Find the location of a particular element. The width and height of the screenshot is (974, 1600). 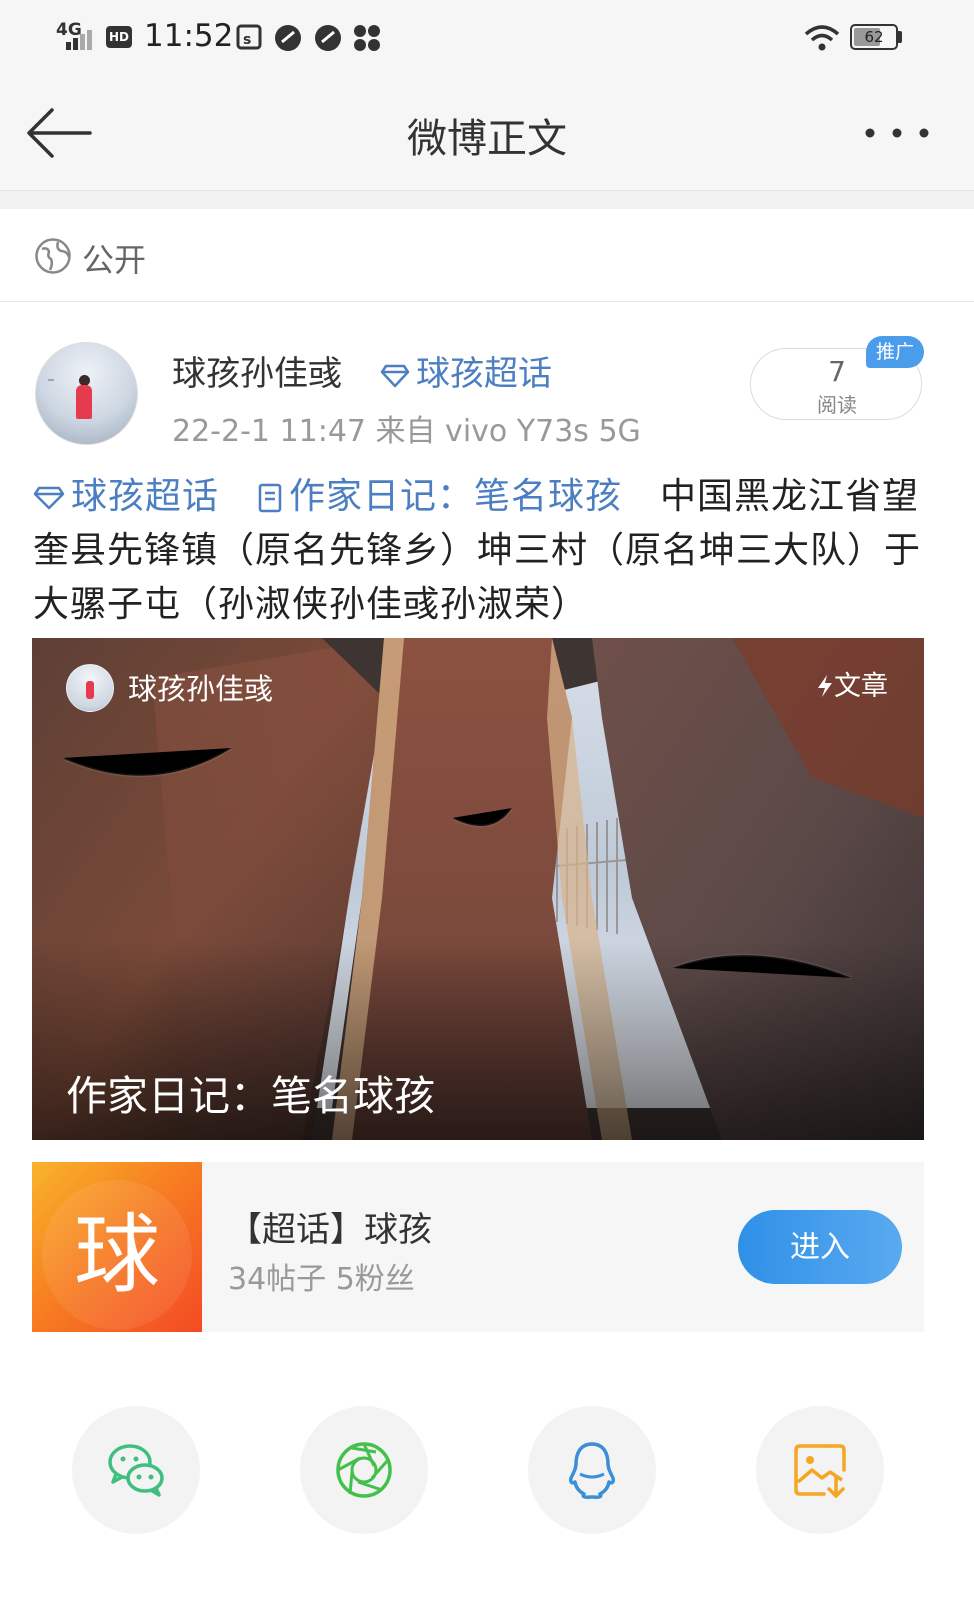

post-meta: 22-2-1 11:47 来自 vivo Y73s 5G is located at coordinates (406, 431).